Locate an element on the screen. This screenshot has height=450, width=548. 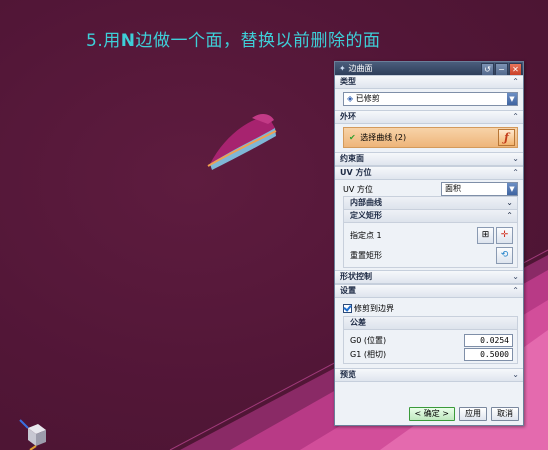
uv-select: 面积 ▼ is located at coordinates (479, 189).